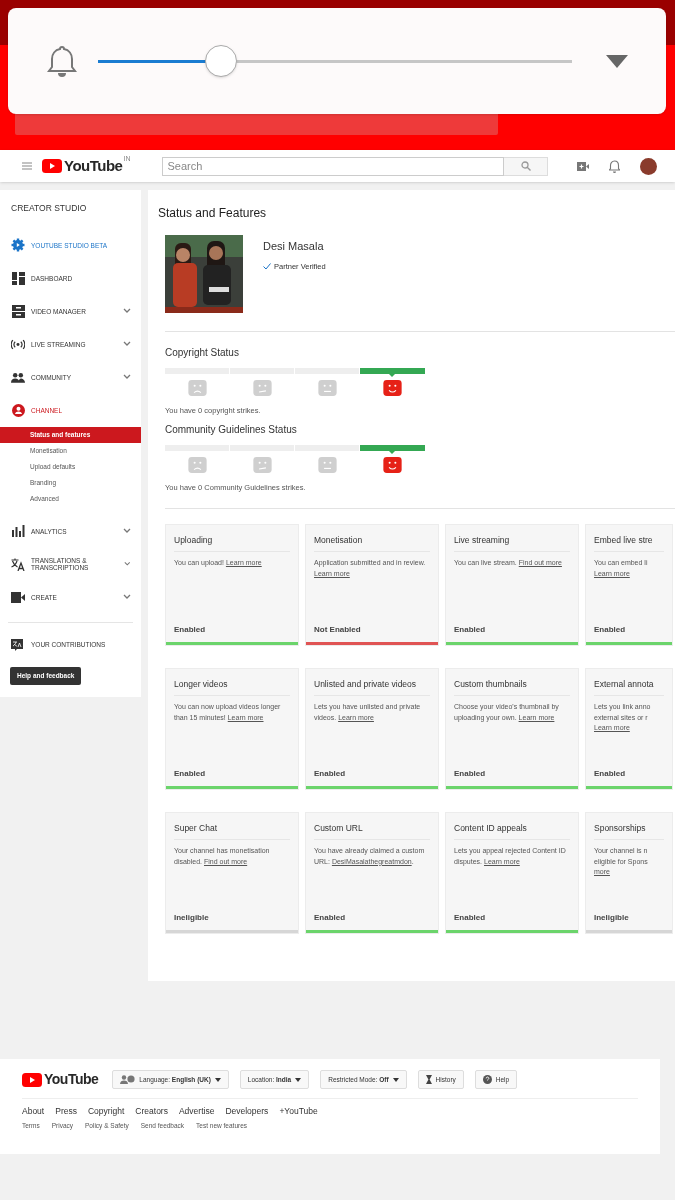 The image size is (675, 1200). I want to click on gear-icon, so click(18, 245).